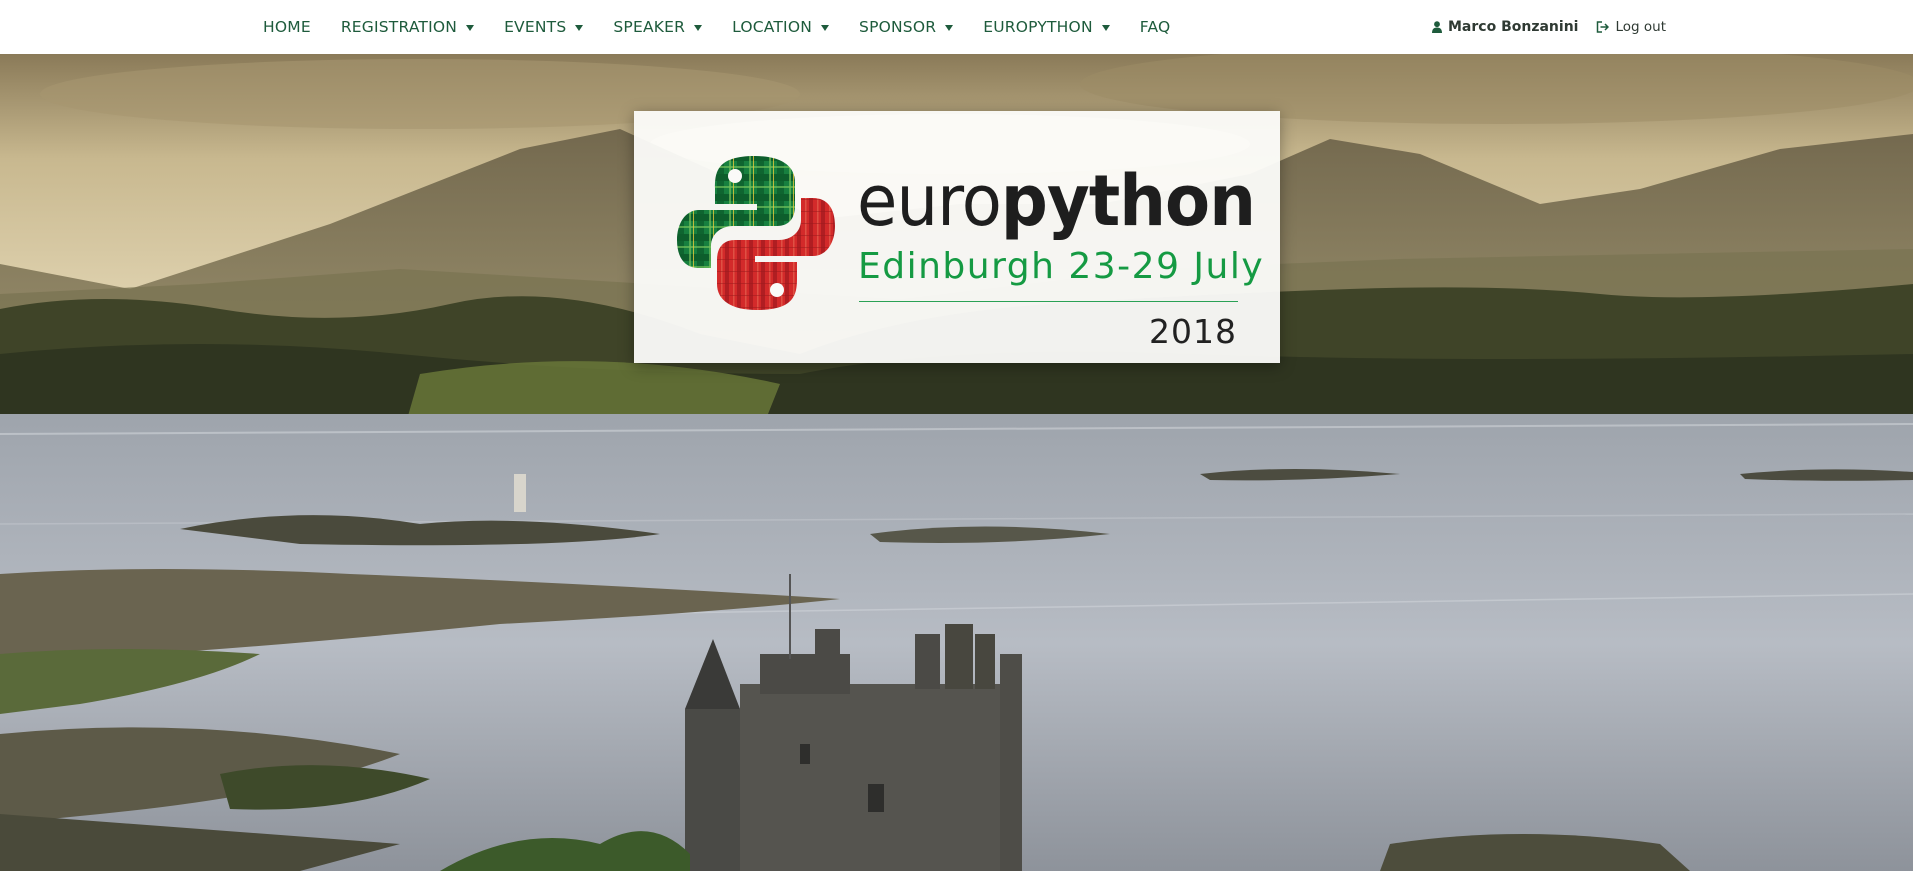 This screenshot has width=1913, height=871. I want to click on nav-sponsor-label: SPONSOR, so click(898, 27).